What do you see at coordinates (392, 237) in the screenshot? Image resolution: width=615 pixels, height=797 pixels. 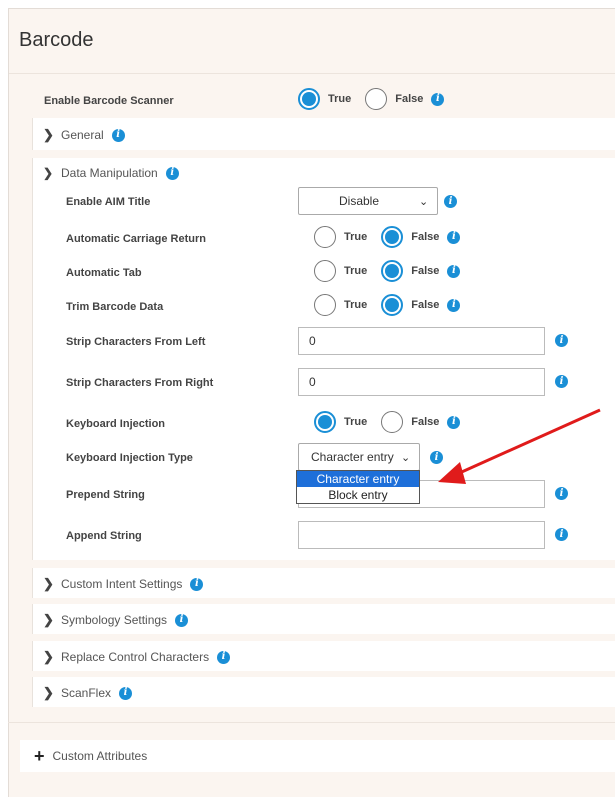 I see `carriage-return-false-radio` at bounding box center [392, 237].